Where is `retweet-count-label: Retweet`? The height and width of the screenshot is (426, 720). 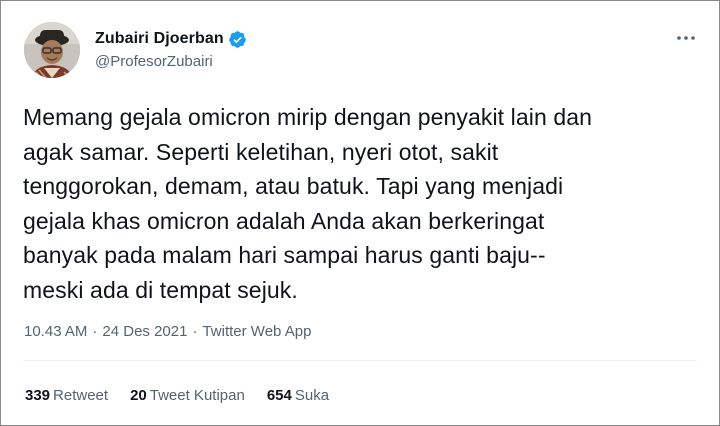 retweet-count-label: Retweet is located at coordinates (81, 395).